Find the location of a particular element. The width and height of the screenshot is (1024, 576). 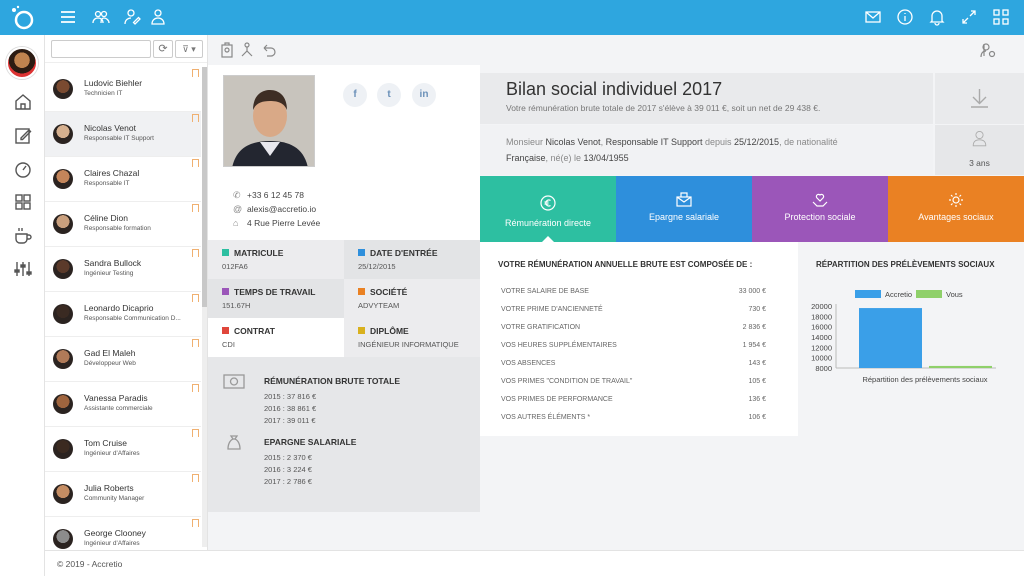

fullscreen-icon is located at coordinates (969, 17).